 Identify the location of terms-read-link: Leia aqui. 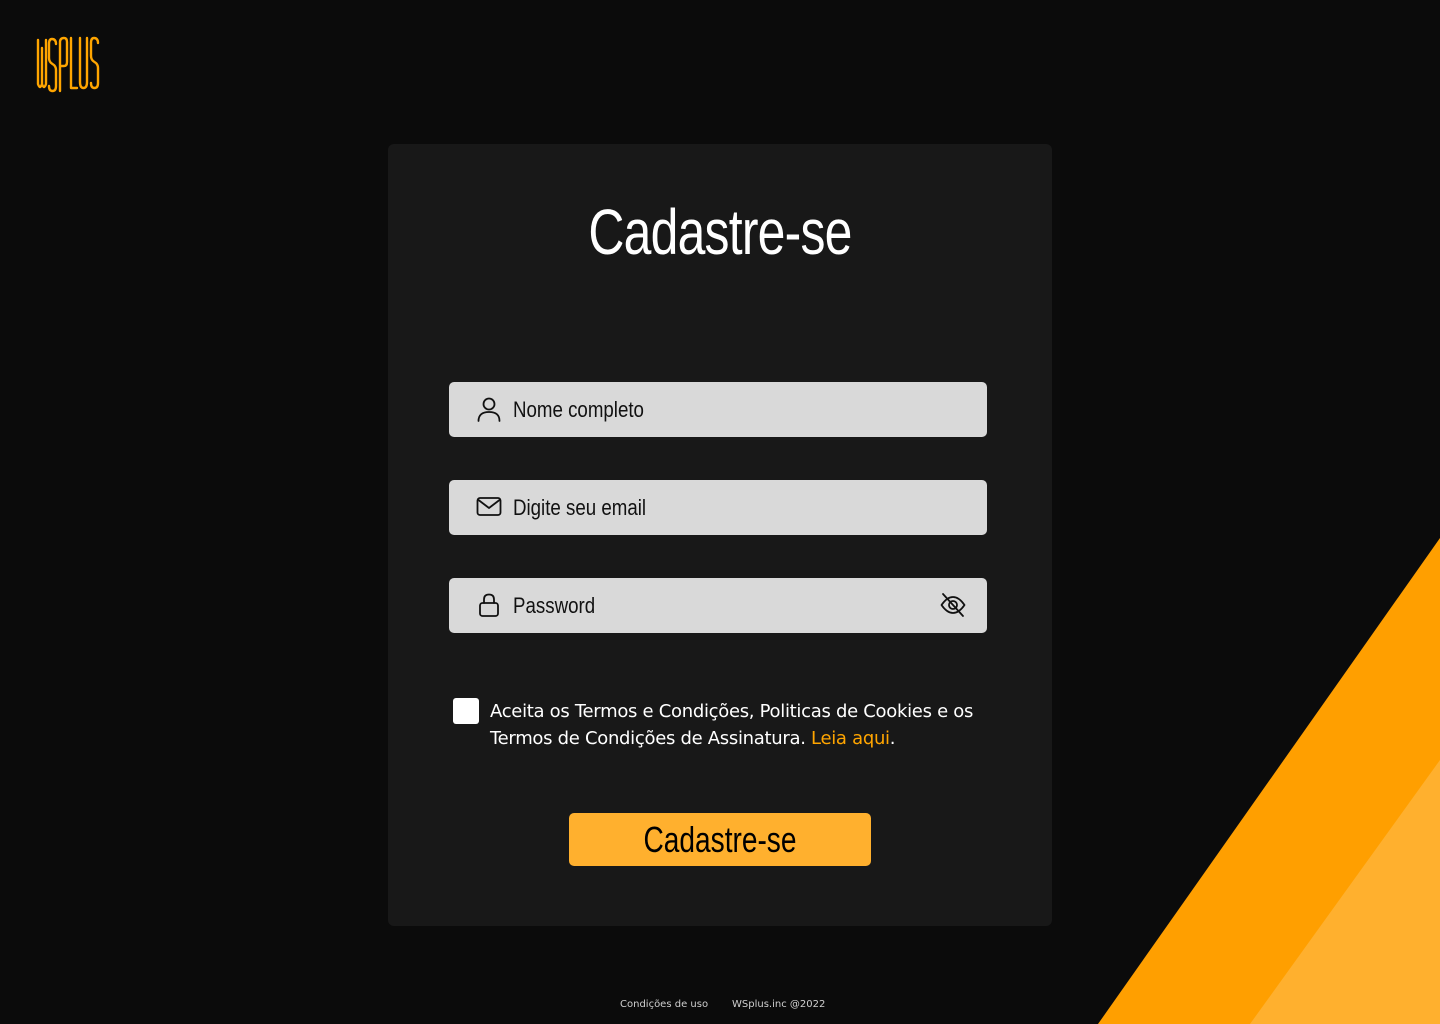
(850, 738).